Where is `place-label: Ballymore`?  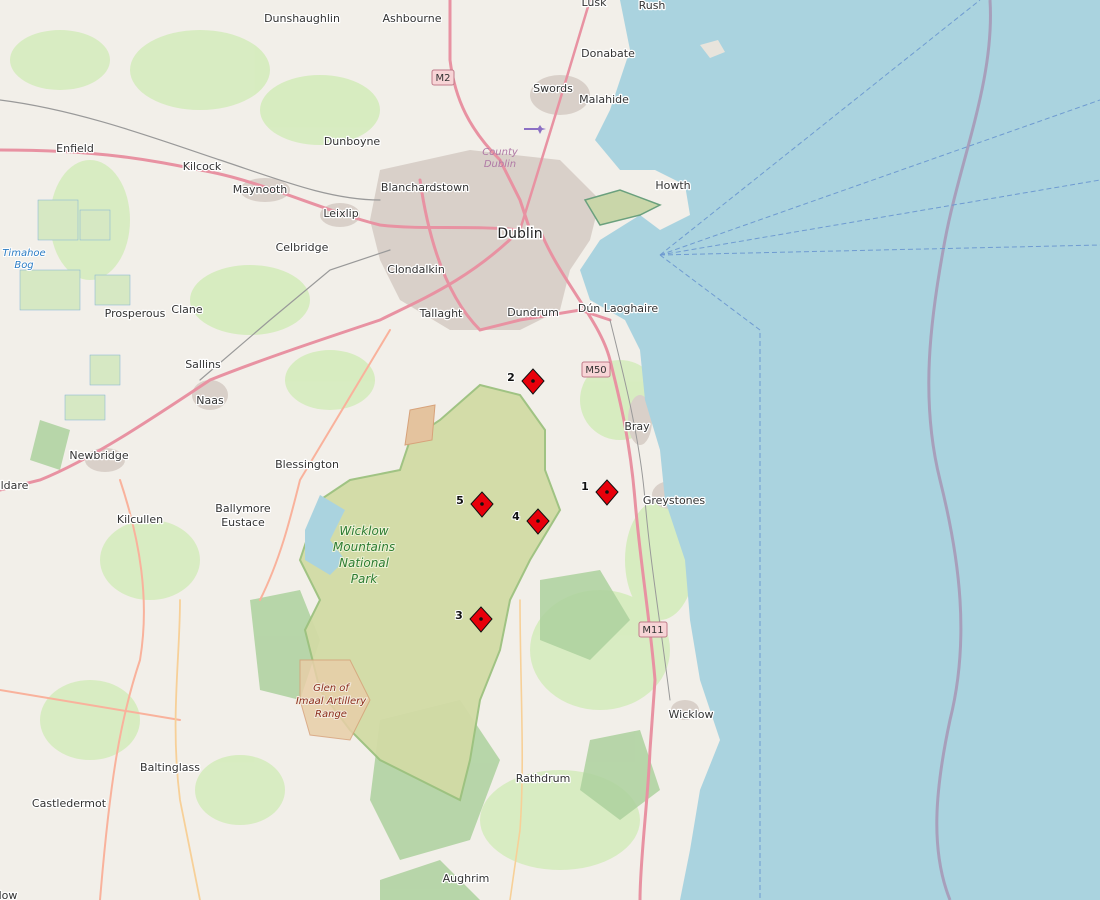 place-label: Ballymore is located at coordinates (243, 508).